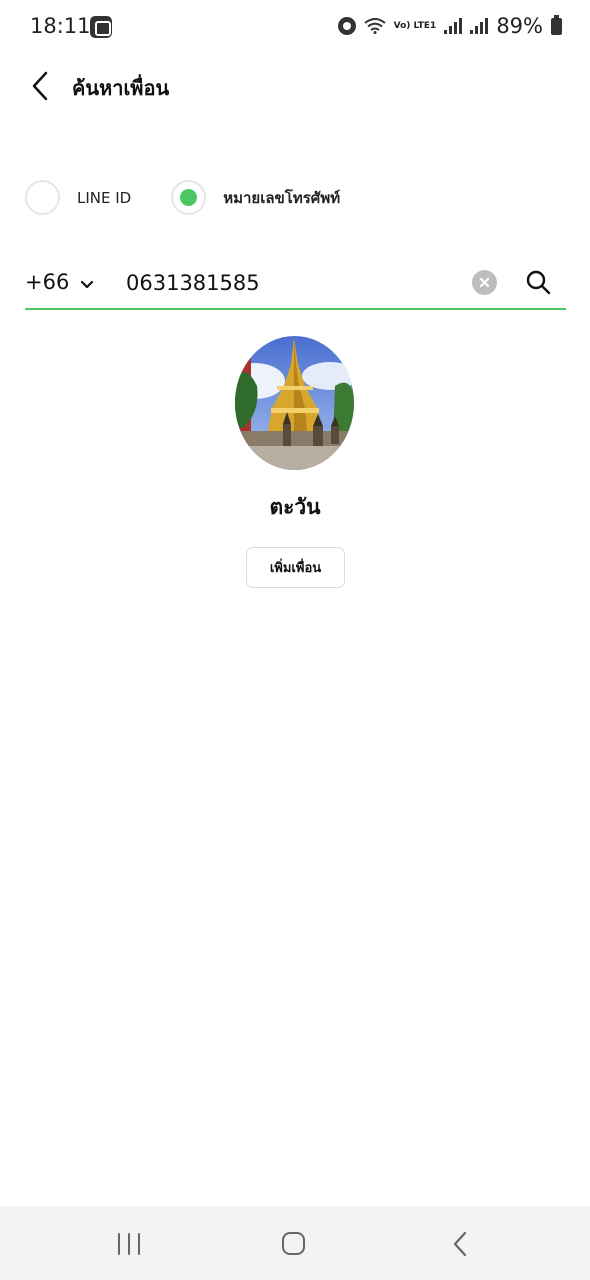  I want to click on clear-input-button, so click(484, 282).